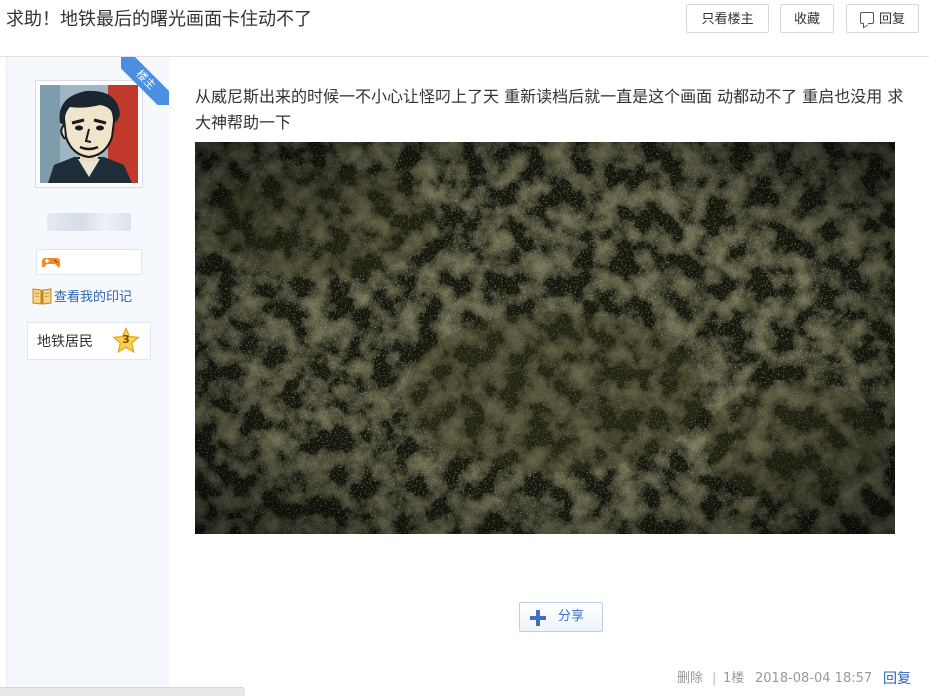  What do you see at coordinates (51, 262) in the screenshot?
I see `game-controller-icon` at bounding box center [51, 262].